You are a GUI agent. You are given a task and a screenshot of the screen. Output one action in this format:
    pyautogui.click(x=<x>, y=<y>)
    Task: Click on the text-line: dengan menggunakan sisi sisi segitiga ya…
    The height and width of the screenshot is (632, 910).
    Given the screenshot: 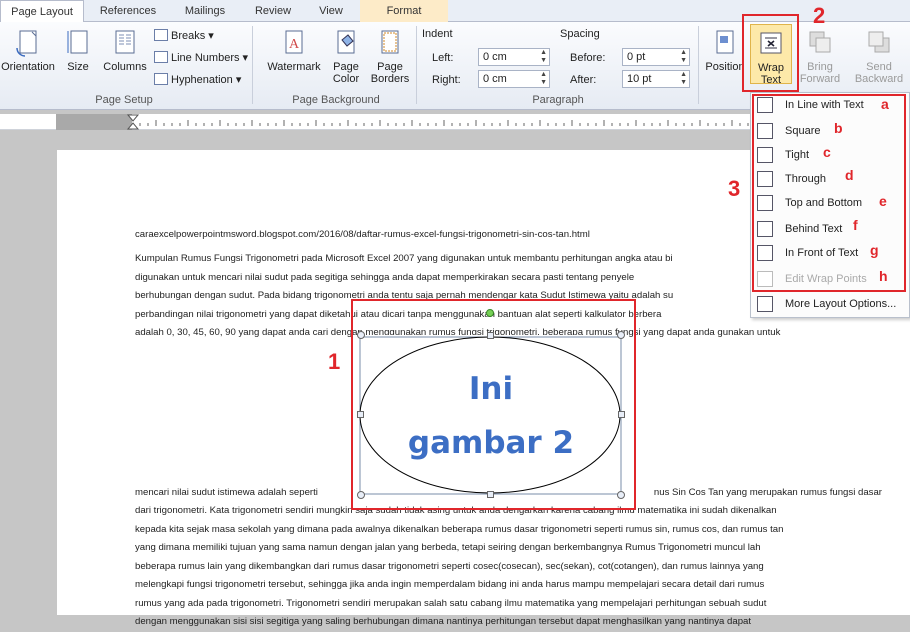 What is the action you would take?
    pyautogui.click(x=443, y=621)
    